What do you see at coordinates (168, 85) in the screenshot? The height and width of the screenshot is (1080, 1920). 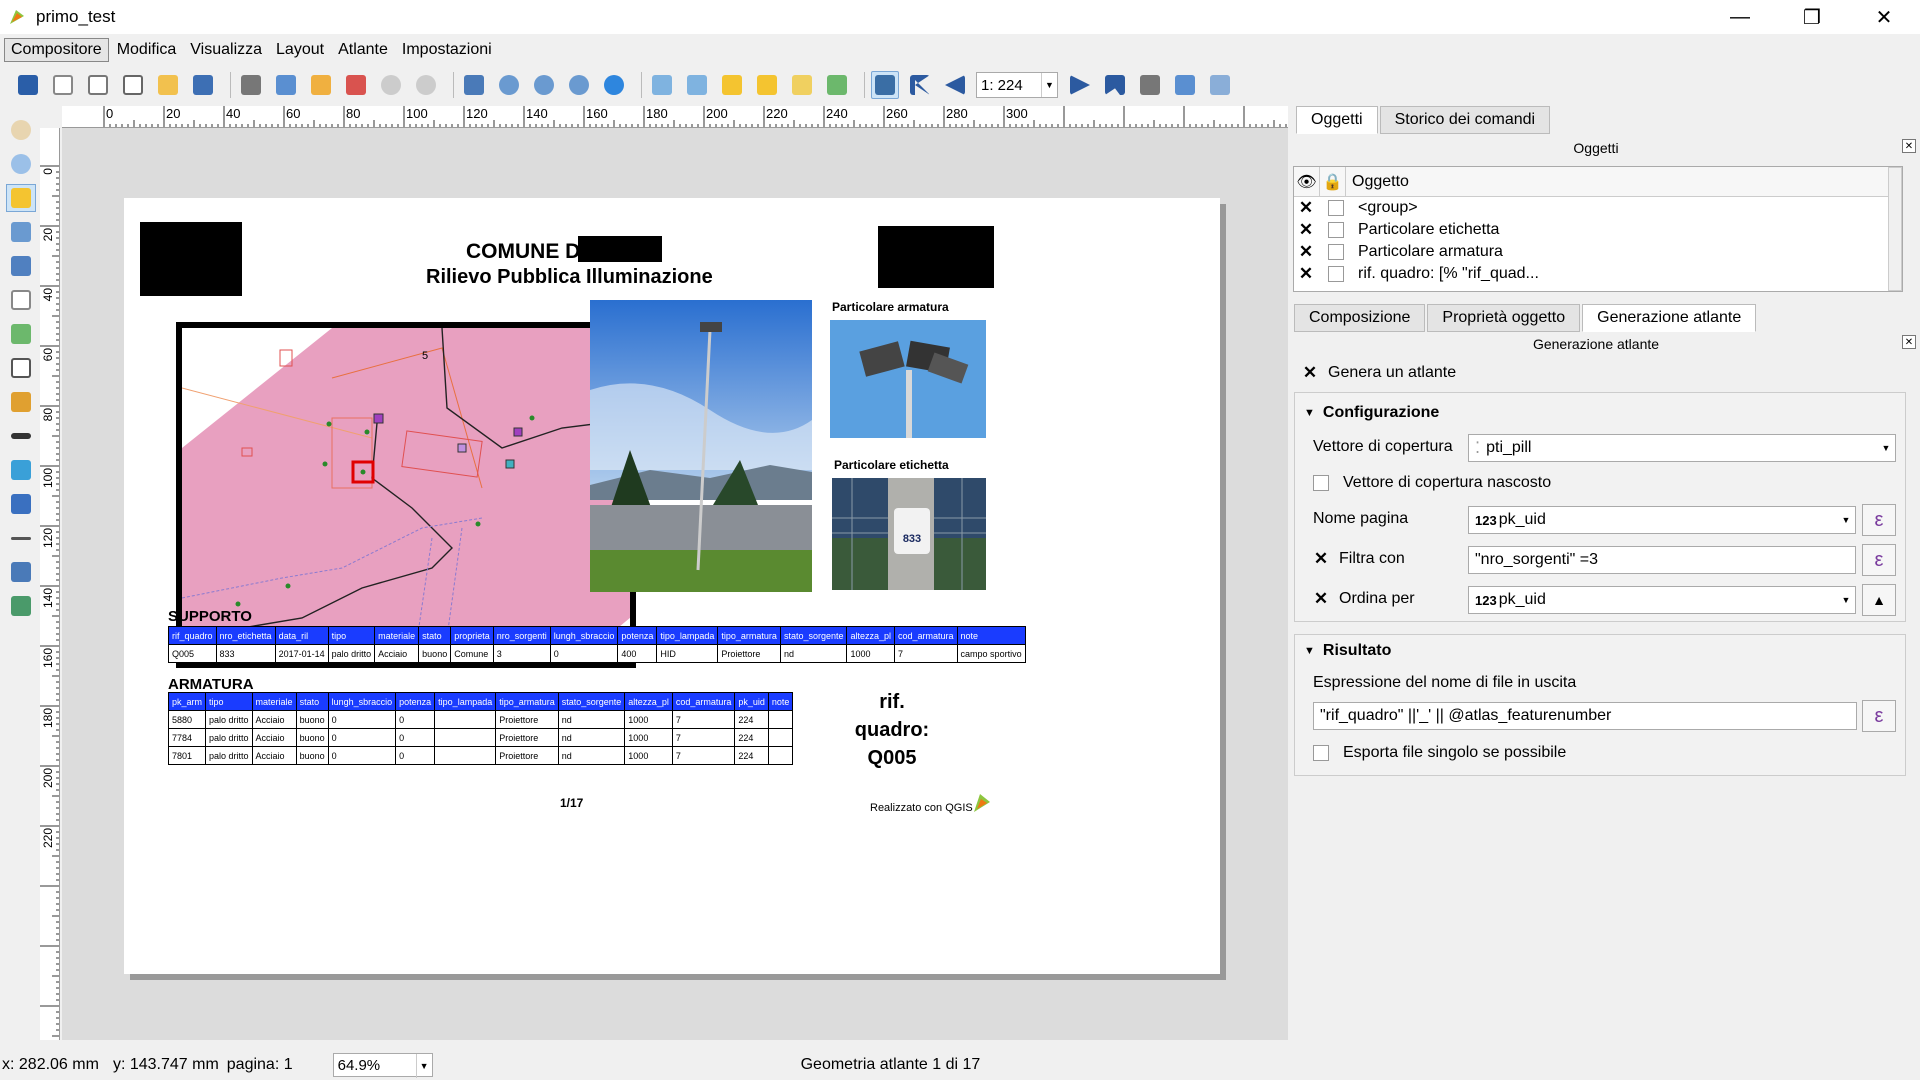 I see `open-template-icon` at bounding box center [168, 85].